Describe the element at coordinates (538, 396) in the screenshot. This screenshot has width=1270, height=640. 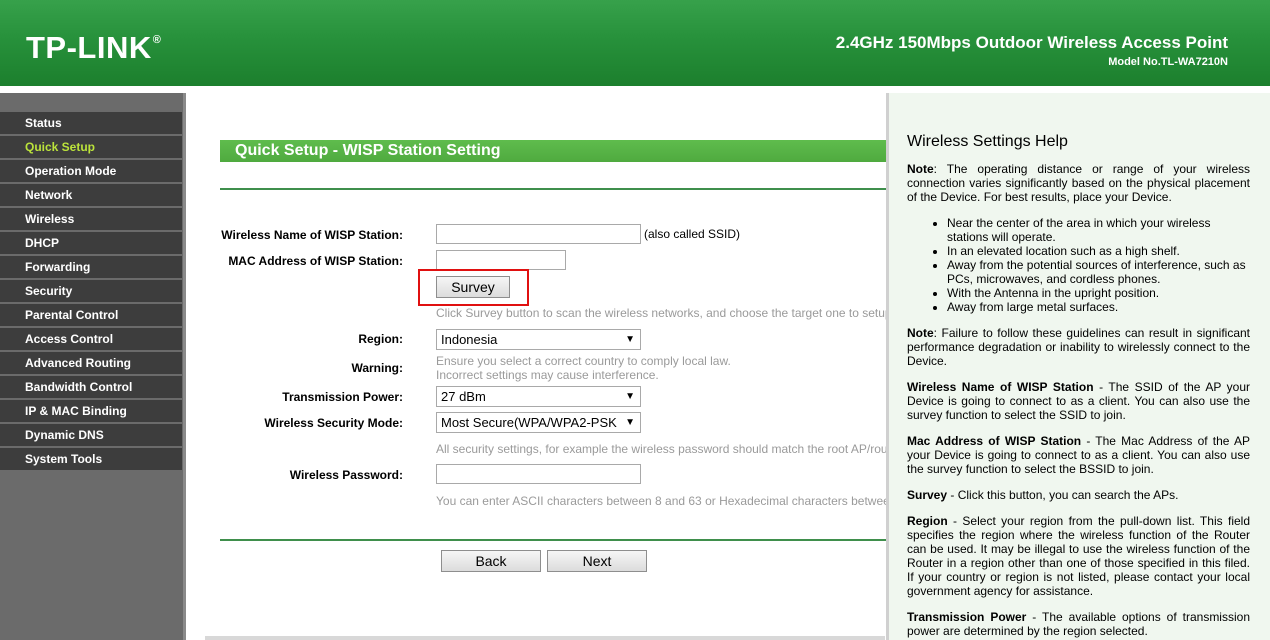
I see `power-select: 27 dBm ▼` at that location.